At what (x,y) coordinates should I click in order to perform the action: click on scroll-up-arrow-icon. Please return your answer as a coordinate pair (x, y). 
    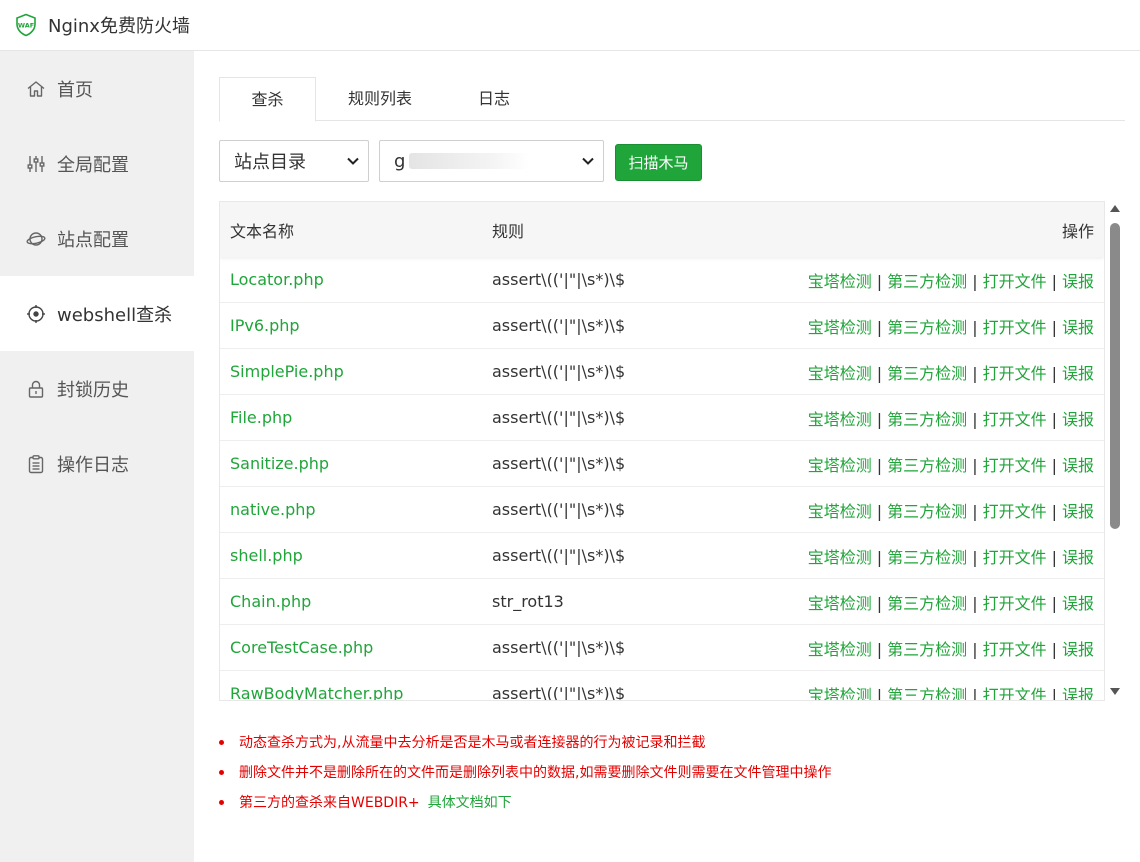
    Looking at the image, I should click on (1115, 208).